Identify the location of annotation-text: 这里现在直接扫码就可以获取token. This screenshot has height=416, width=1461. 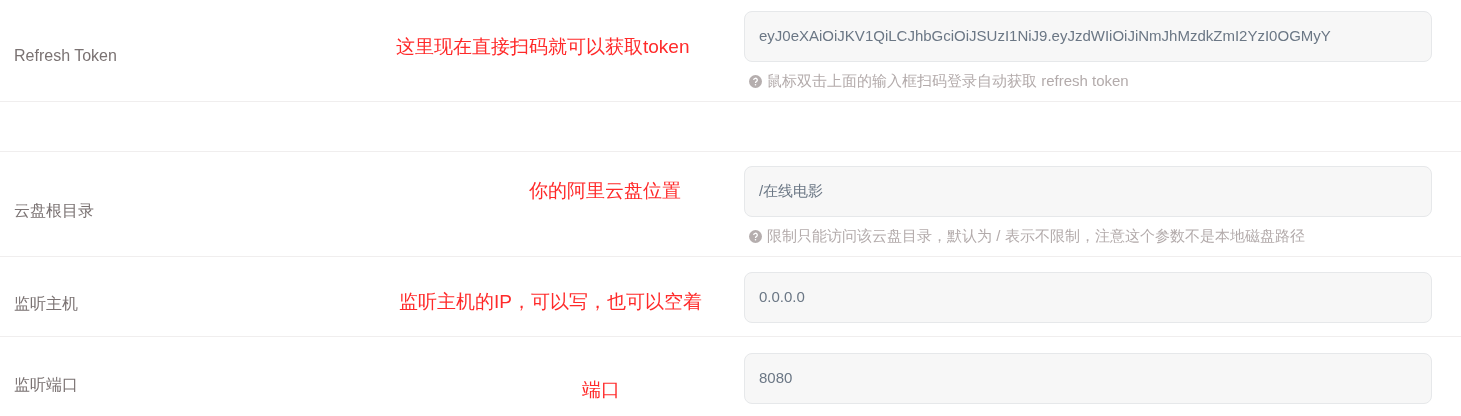
(543, 47).